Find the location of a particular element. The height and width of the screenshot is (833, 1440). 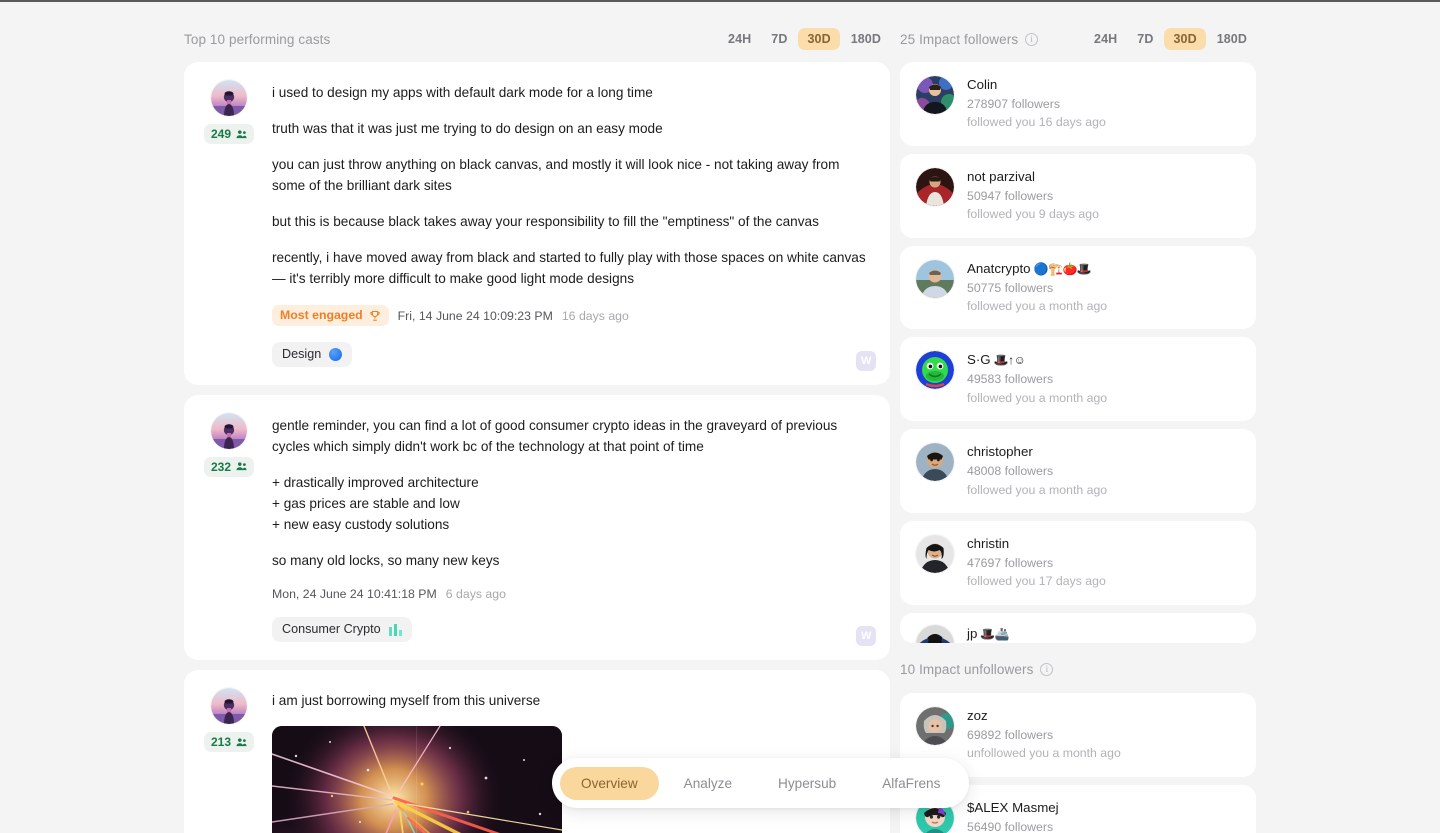

follower-count: 47697 followers is located at coordinates (1010, 563).